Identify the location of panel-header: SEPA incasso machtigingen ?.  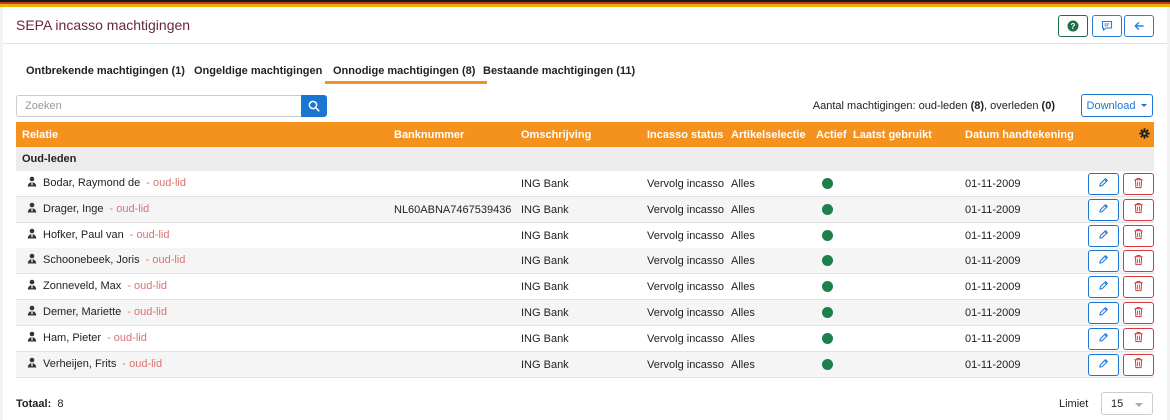
(585, 25).